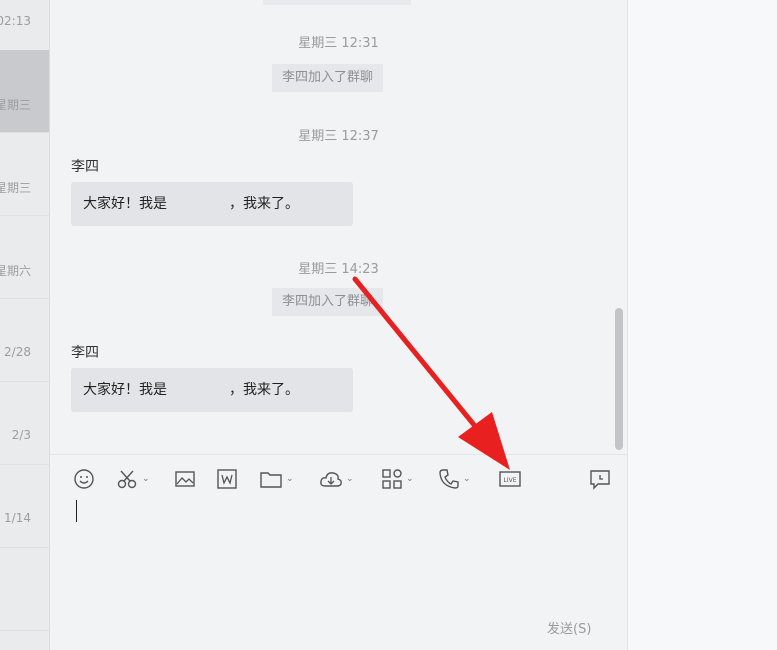 Image resolution: width=777 pixels, height=650 pixels. Describe the element at coordinates (185, 479) in the screenshot. I see `image-icon` at that location.